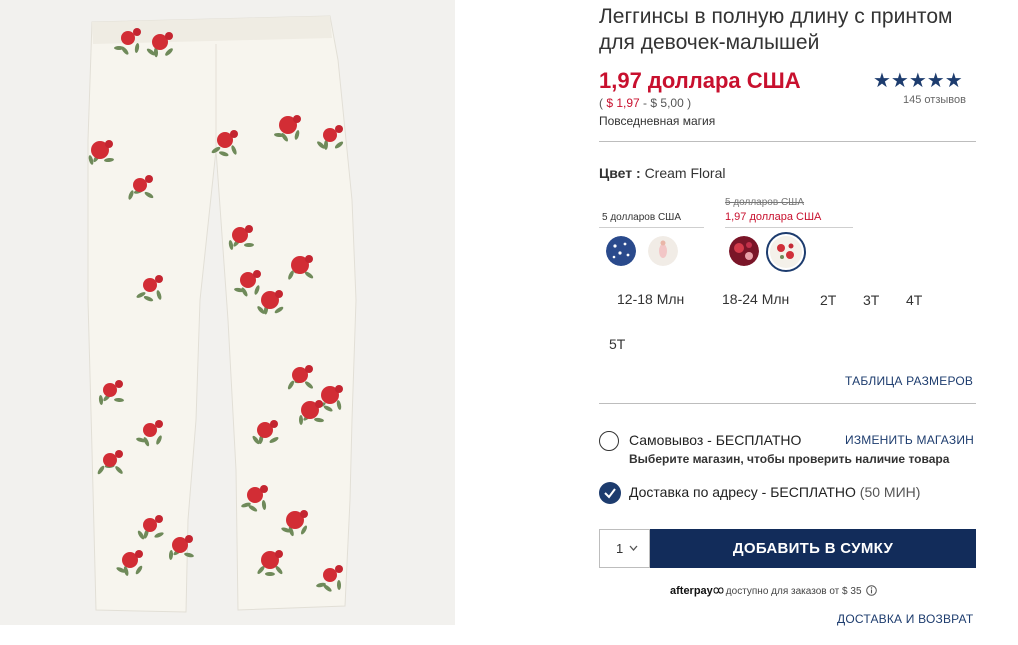  I want to click on price-range: ( $ 1,97 - $ 5,00 ), so click(645, 103).